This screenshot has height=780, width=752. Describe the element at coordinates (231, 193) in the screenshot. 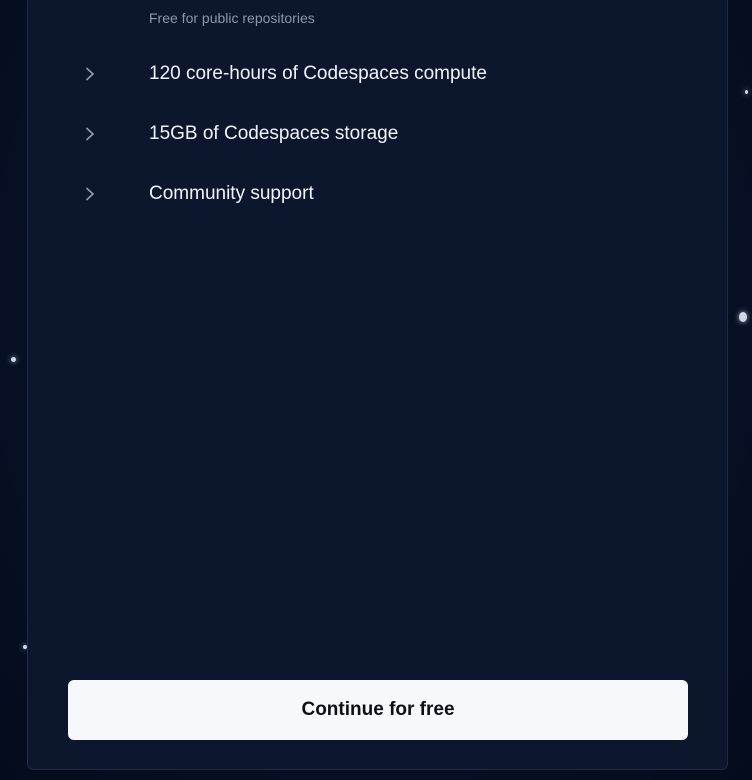

I see `feature-label: Community support` at that location.